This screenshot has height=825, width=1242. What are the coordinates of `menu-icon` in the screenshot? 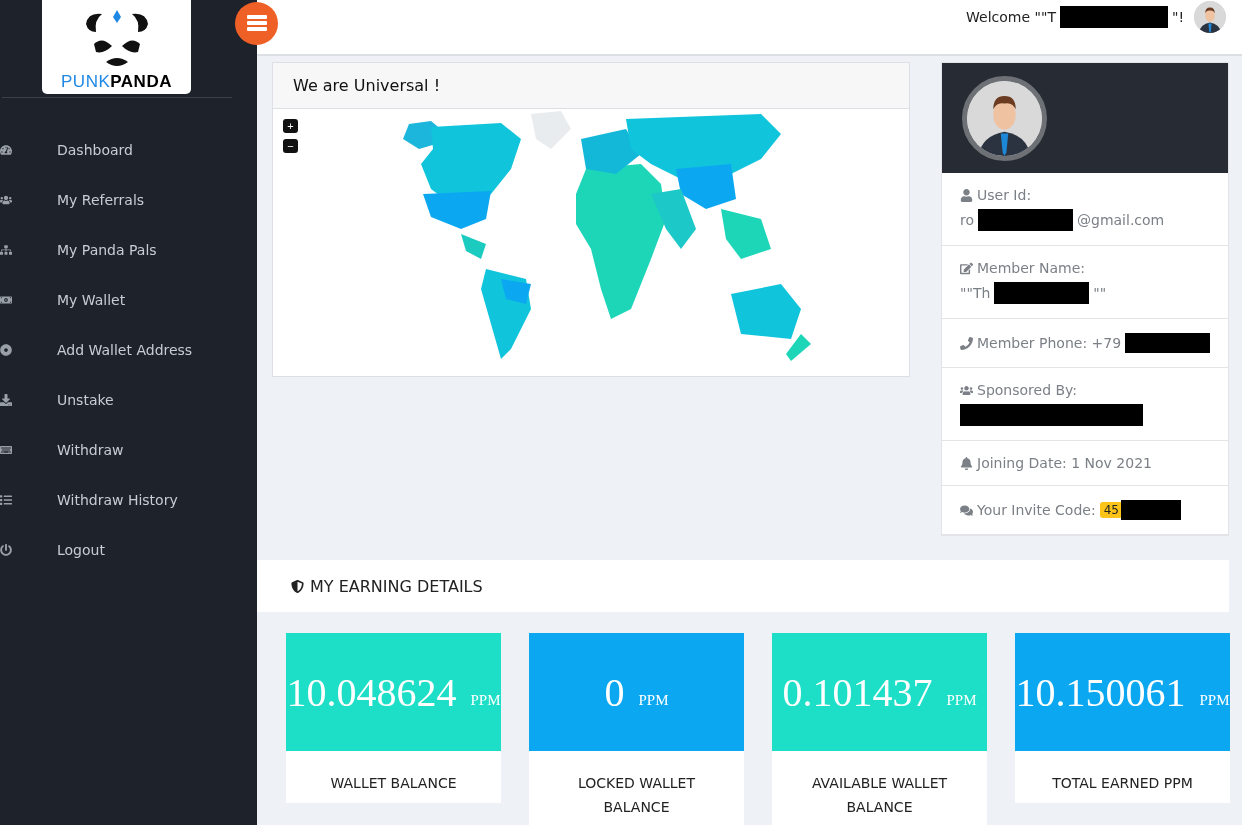 It's located at (256, 23).